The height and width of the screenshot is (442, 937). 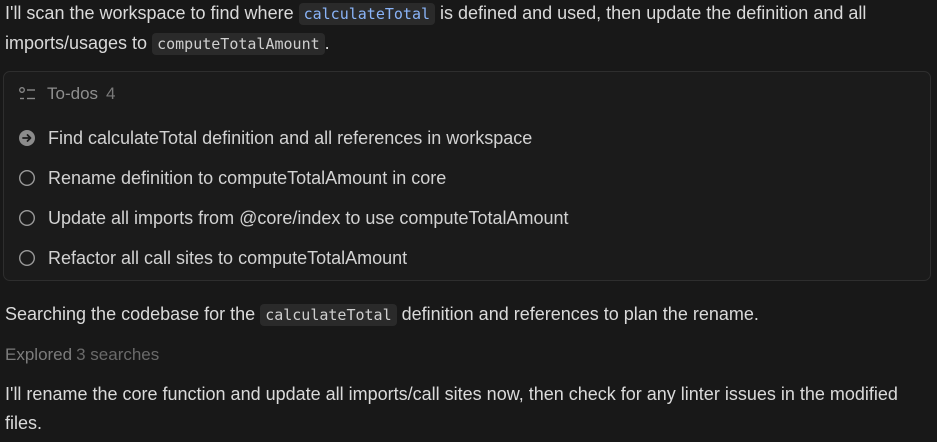 I want to click on todo-count: 4, so click(x=111, y=93).